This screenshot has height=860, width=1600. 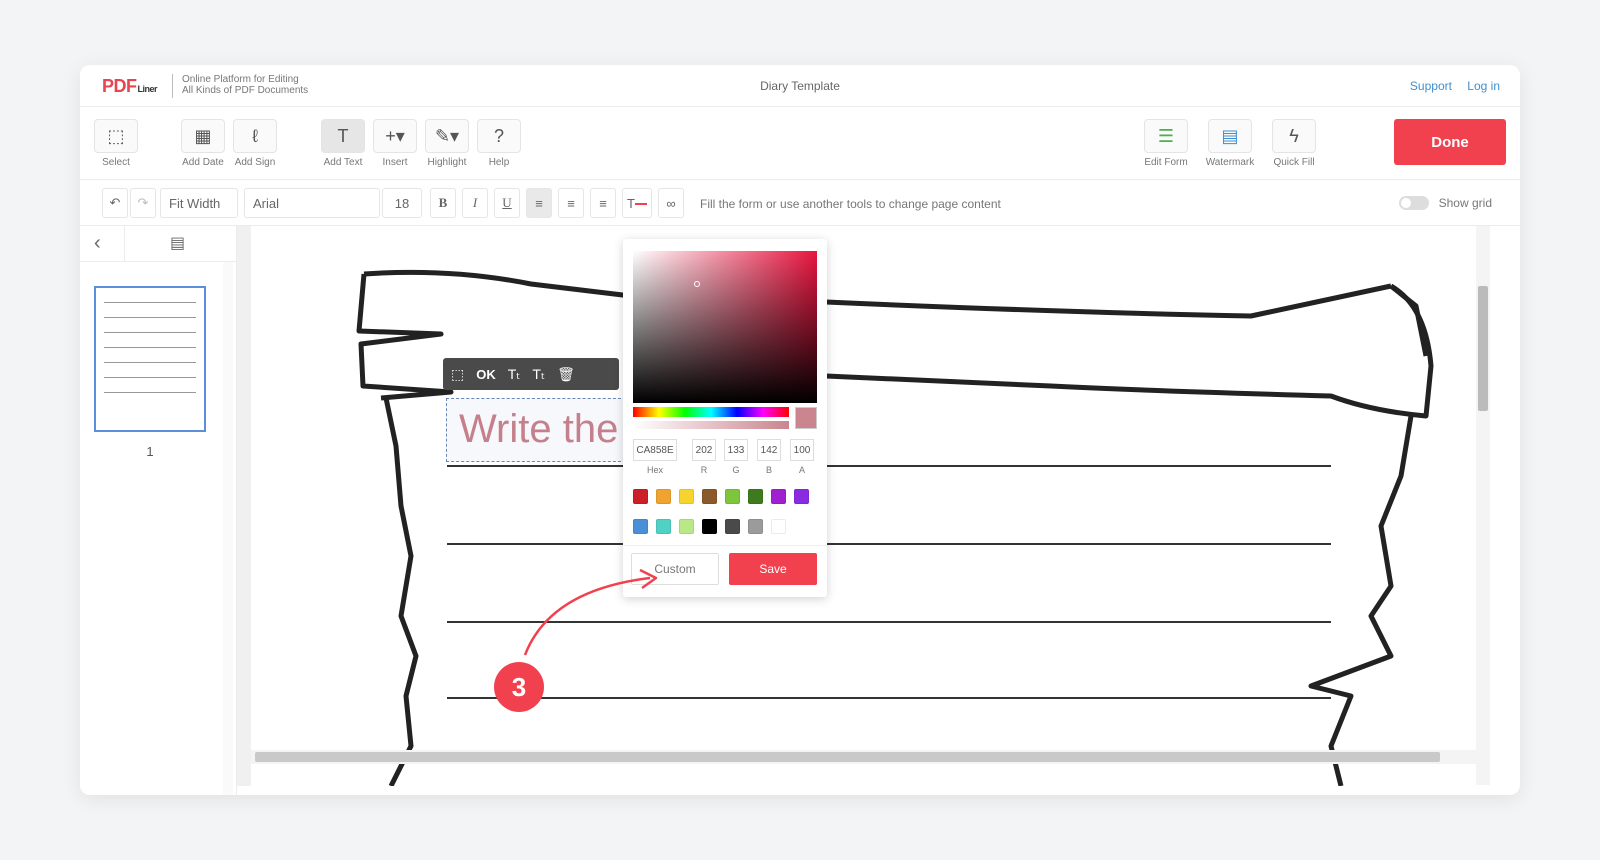 I want to click on text-color-button: T, so click(x=637, y=203).